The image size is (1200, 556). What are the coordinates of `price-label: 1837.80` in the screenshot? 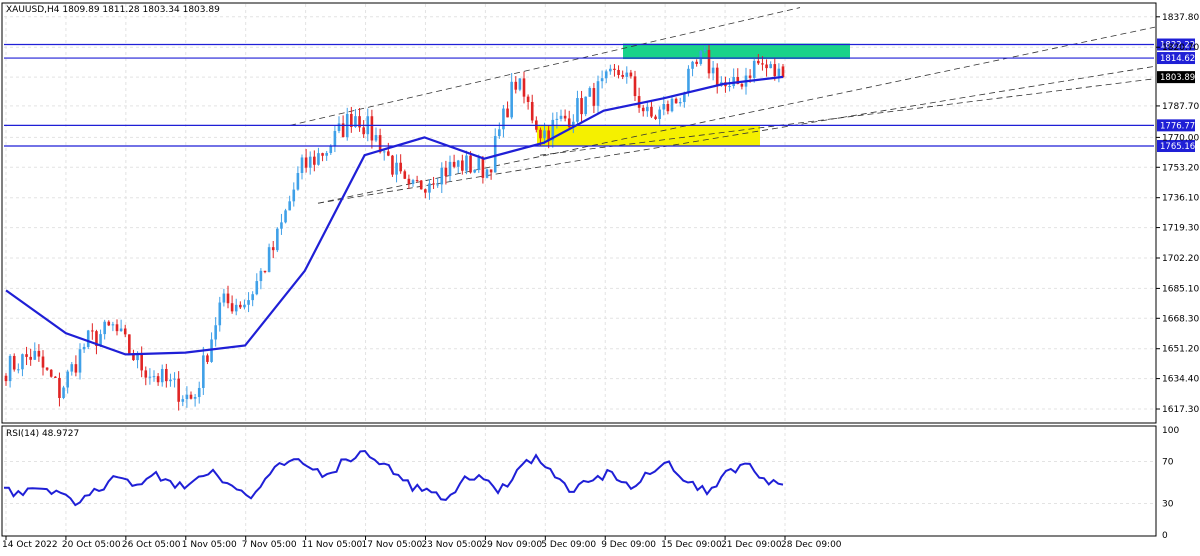 It's located at (1180, 18).